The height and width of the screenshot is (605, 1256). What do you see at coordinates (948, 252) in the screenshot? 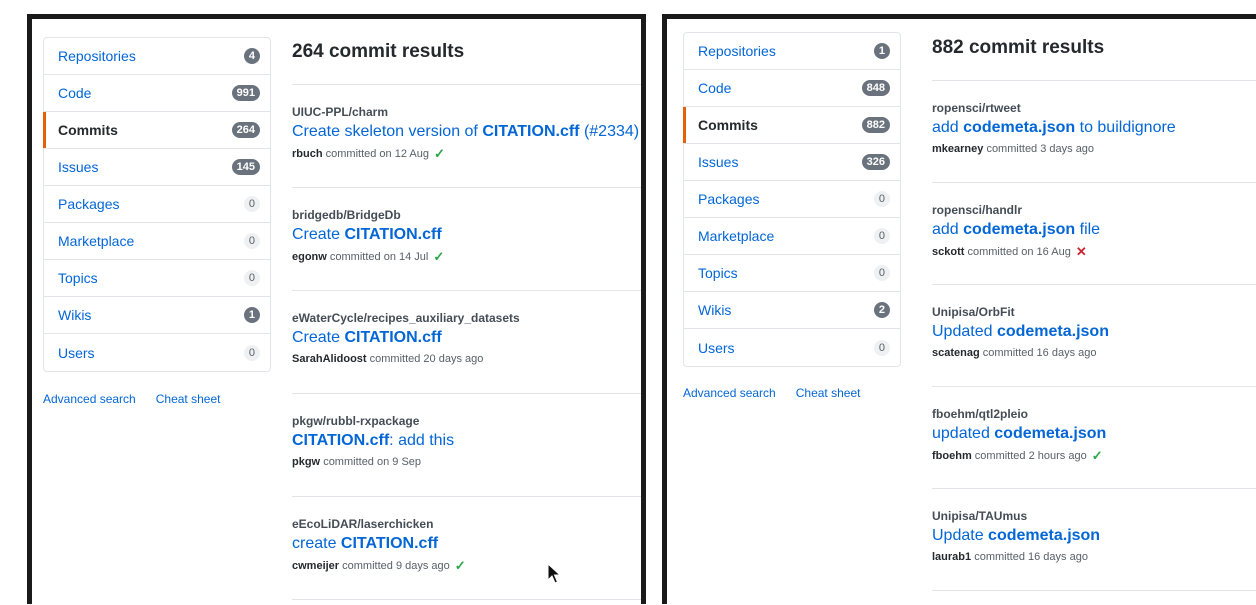
I see `author-link: sckott` at bounding box center [948, 252].